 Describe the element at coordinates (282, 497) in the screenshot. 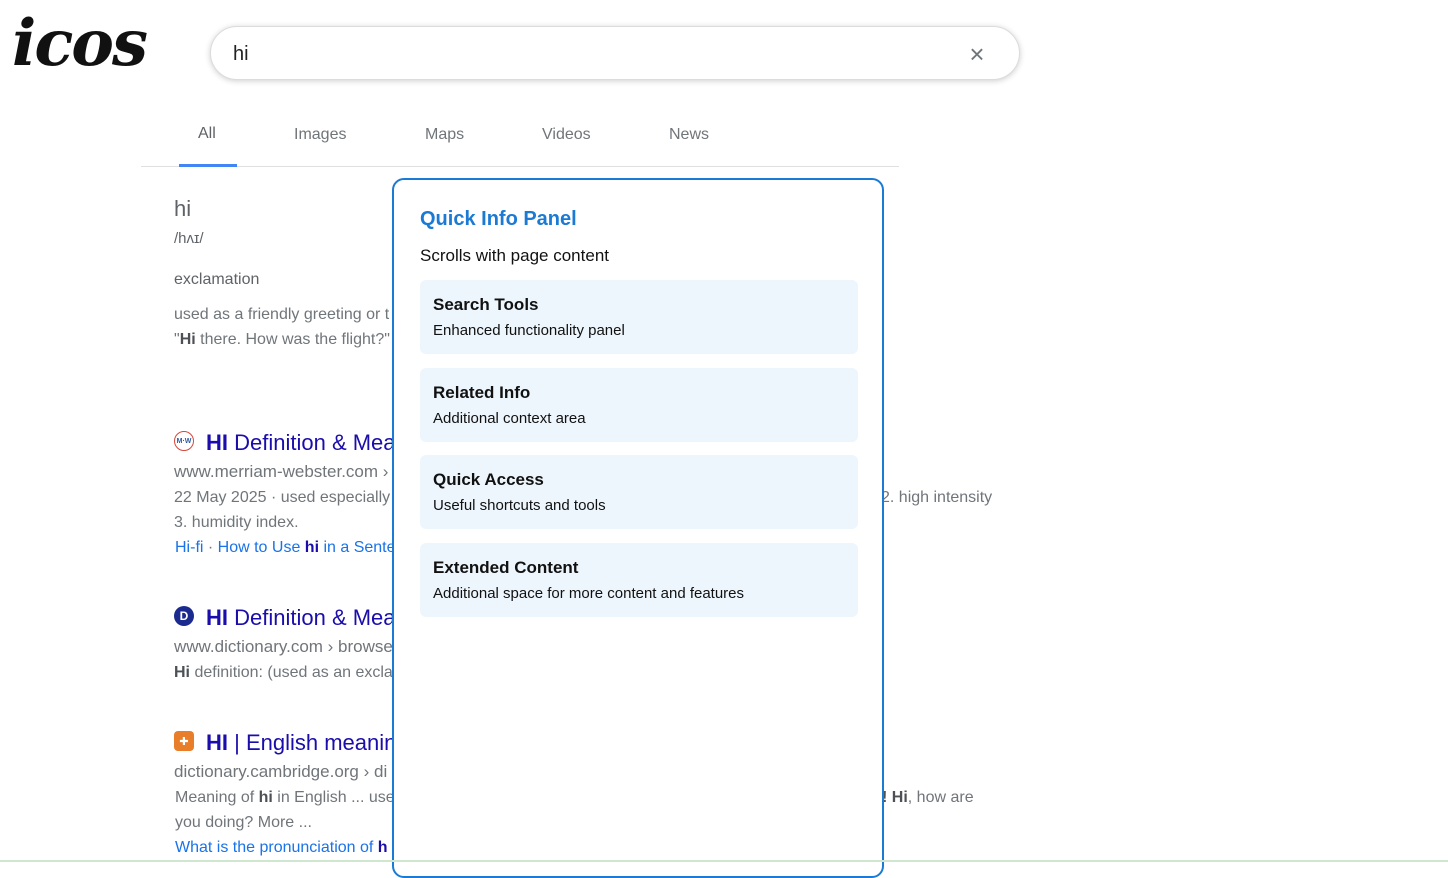

I see `result-snippet: 22 May 2025 · used especially` at that location.